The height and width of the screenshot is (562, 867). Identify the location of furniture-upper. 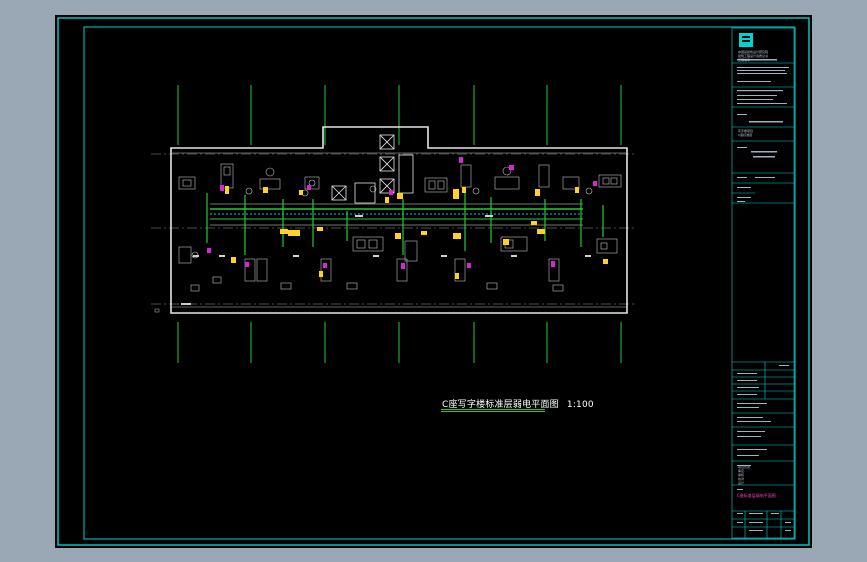
(400, 180).